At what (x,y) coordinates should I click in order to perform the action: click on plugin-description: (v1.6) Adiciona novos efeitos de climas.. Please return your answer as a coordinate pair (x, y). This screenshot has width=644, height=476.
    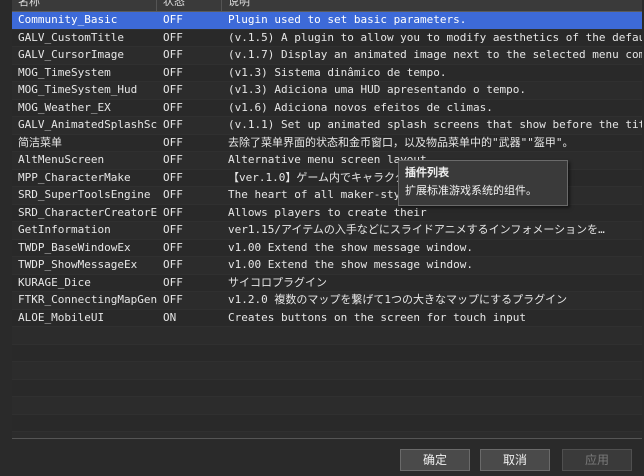
    Looking at the image, I should click on (360, 107).